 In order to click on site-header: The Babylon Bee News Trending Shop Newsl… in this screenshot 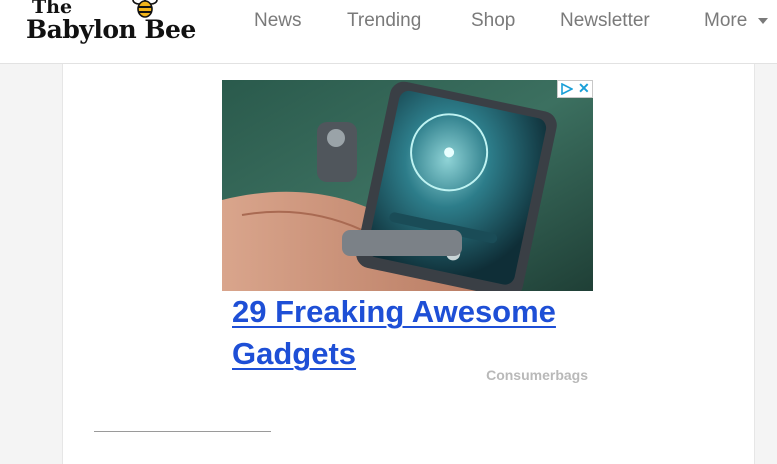, I will do `click(388, 32)`.